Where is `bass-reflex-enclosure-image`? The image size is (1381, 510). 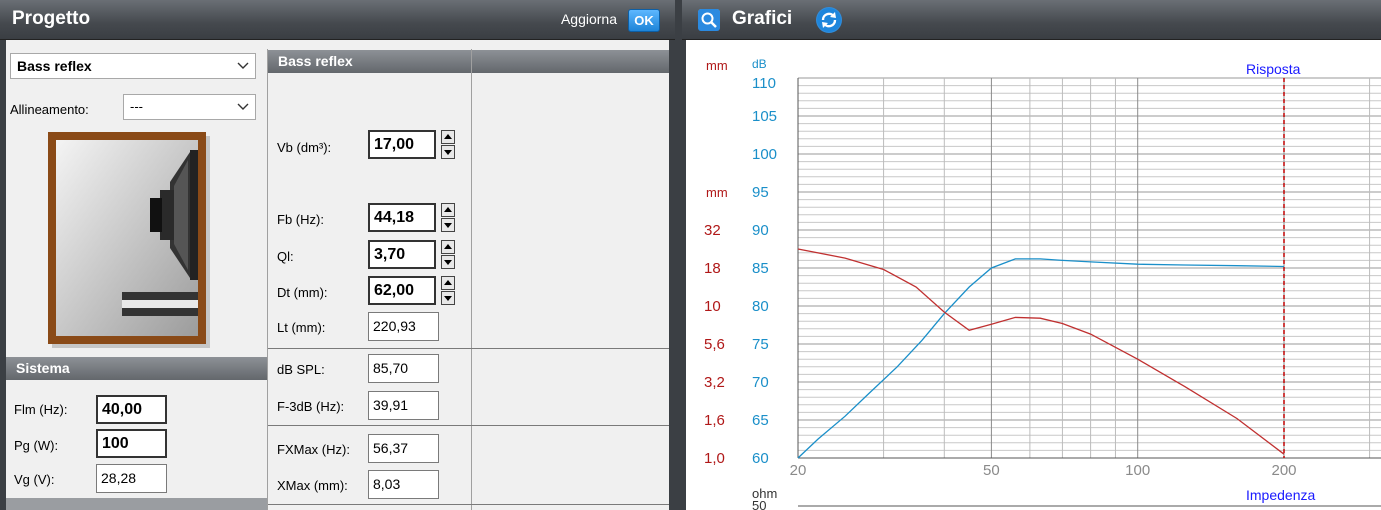 bass-reflex-enclosure-image is located at coordinates (129, 240).